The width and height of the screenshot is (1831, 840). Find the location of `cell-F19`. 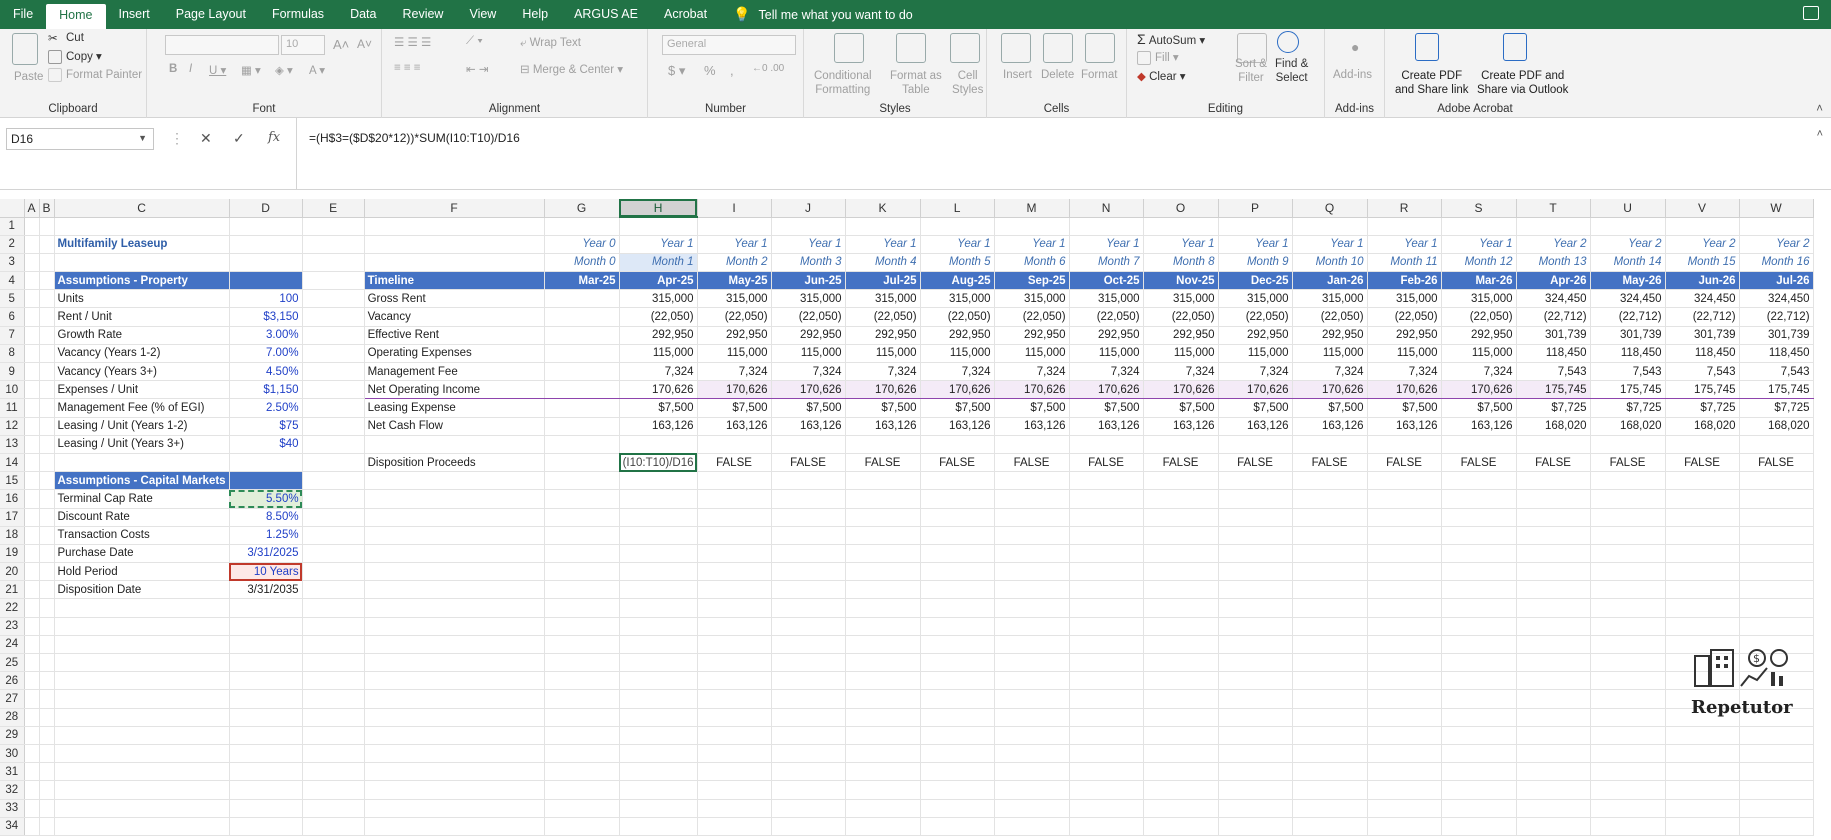

cell-F19 is located at coordinates (454, 554).